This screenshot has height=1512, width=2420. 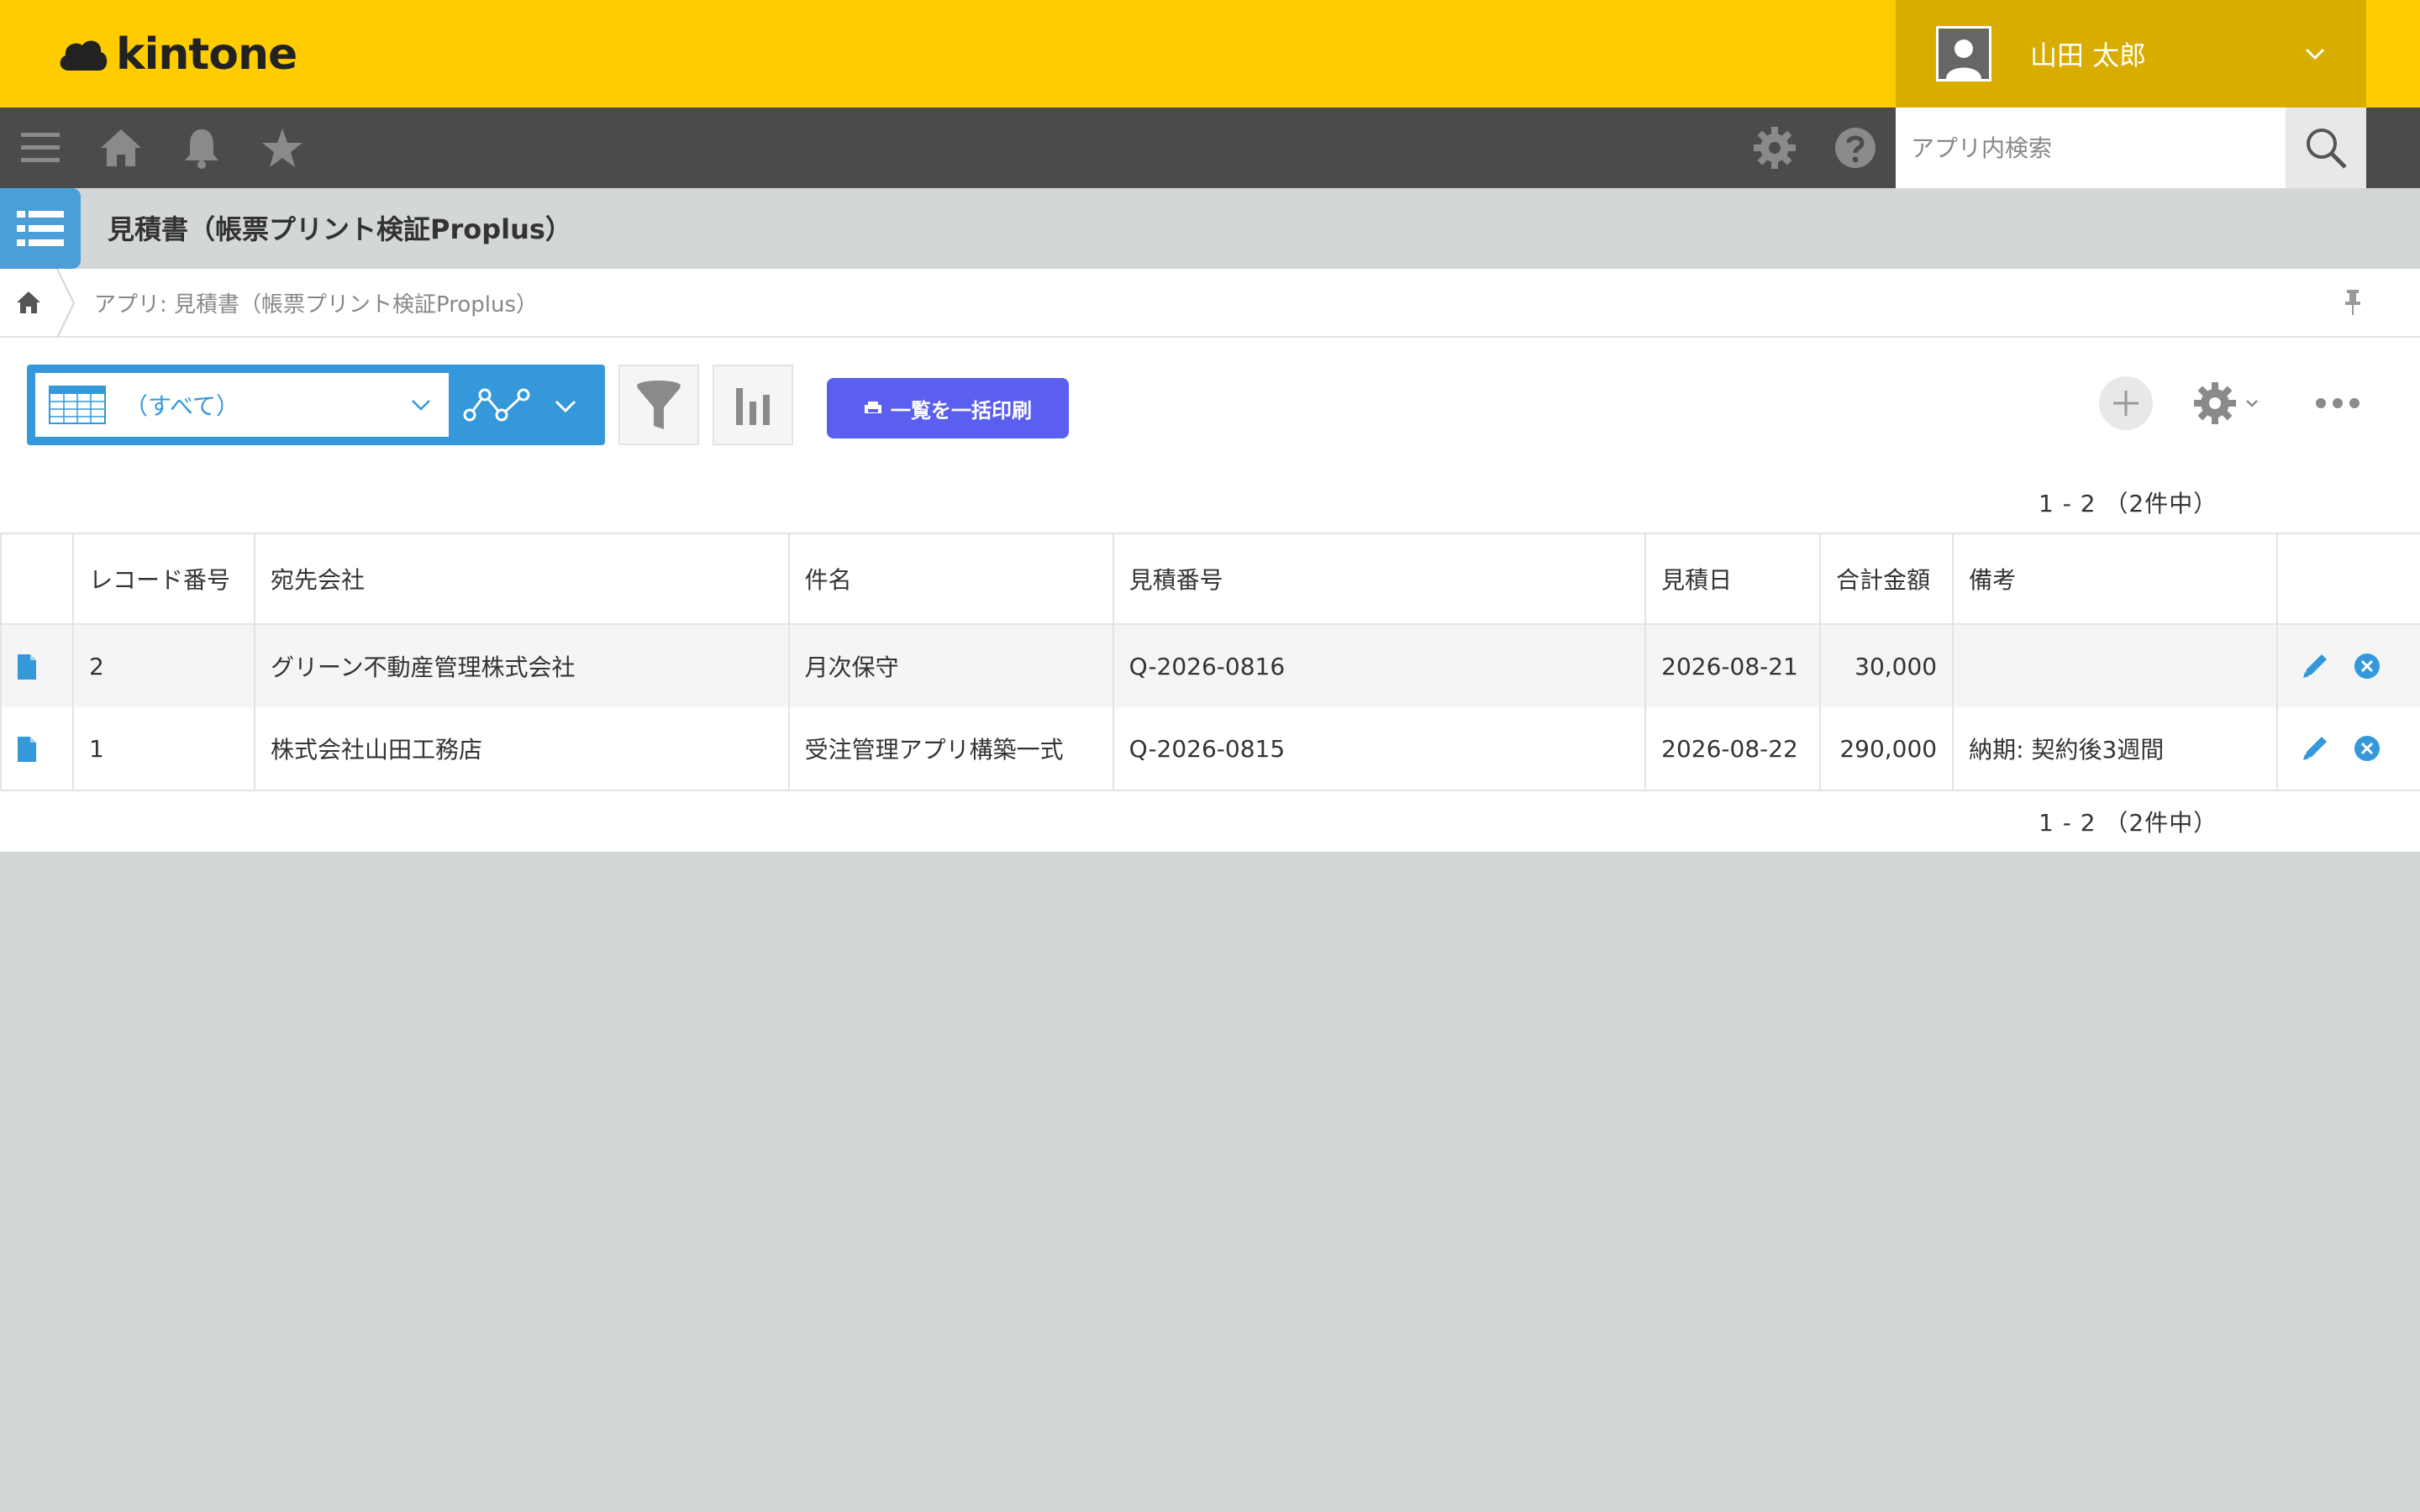 I want to click on kintone-logo: kintone, so click(x=177, y=54).